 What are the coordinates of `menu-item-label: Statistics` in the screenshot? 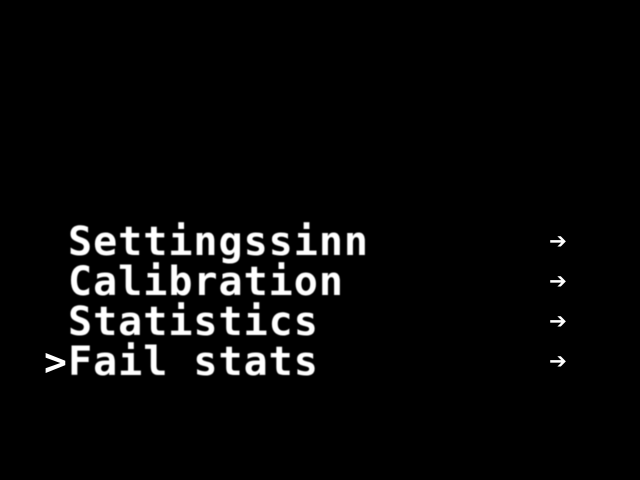 It's located at (193, 322).